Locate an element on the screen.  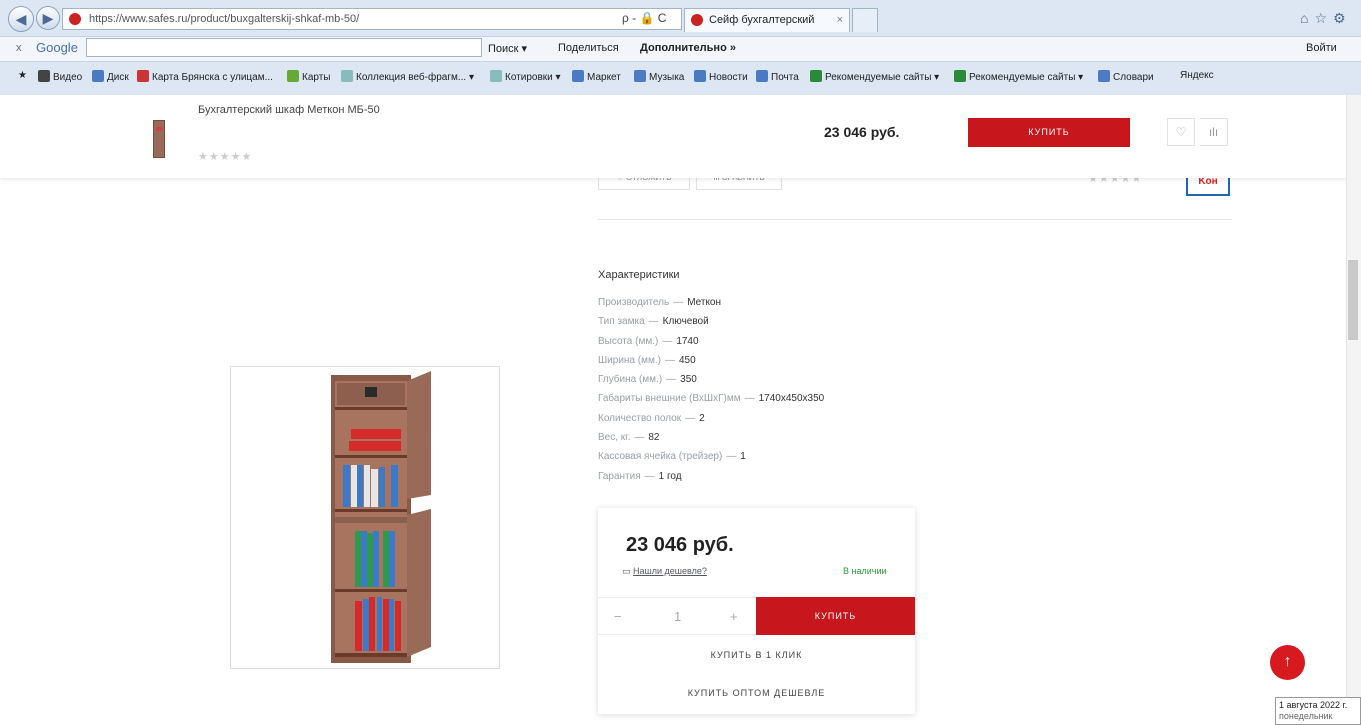
spec-row: Тип замка — Ключевой is located at coordinates (653, 321).